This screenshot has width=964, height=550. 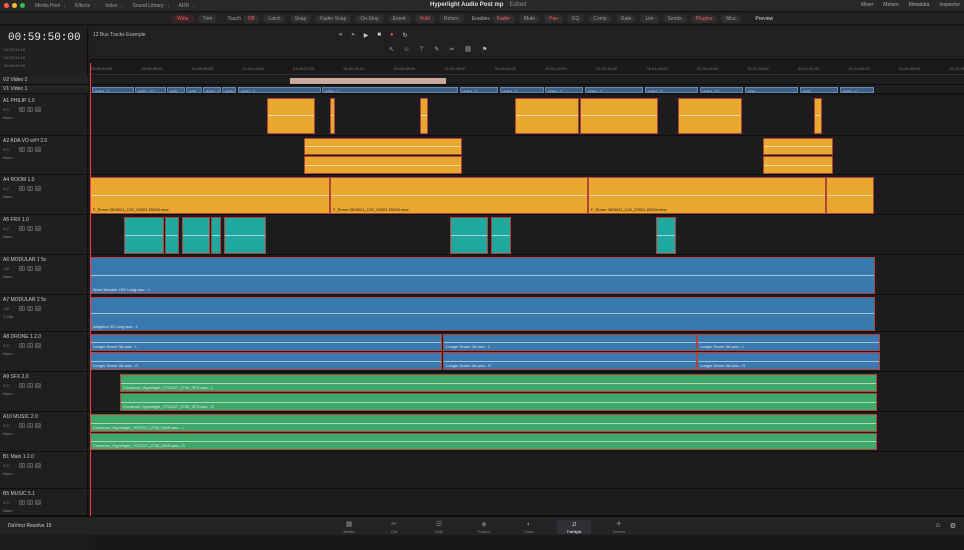 I want to click on page-fusion: ◈Fusion, so click(x=484, y=527).